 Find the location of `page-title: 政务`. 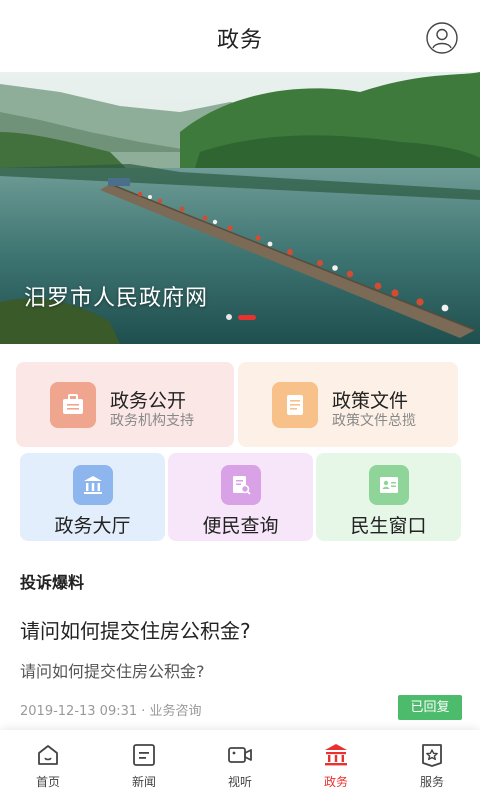

page-title: 政务 is located at coordinates (239, 40).